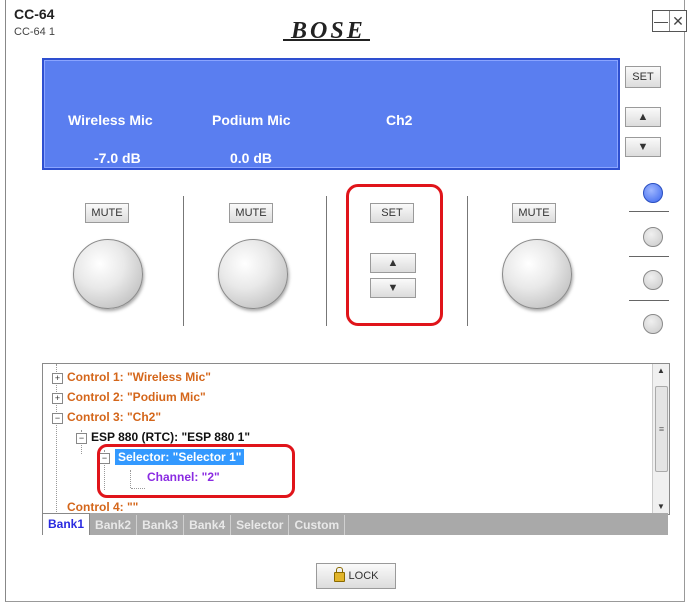 The height and width of the screenshot is (606, 688). What do you see at coordinates (170, 437) in the screenshot?
I see `tree-item-esp-880: ESP 880 (RTC): "ESP 880 1"` at bounding box center [170, 437].